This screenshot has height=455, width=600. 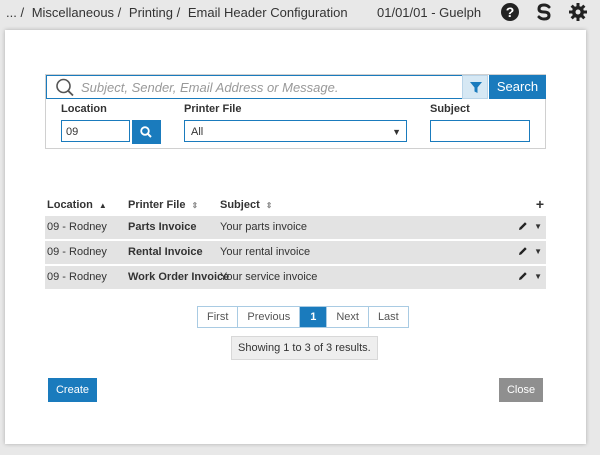 What do you see at coordinates (213, 109) in the screenshot?
I see `printer-file-label: Printer File` at bounding box center [213, 109].